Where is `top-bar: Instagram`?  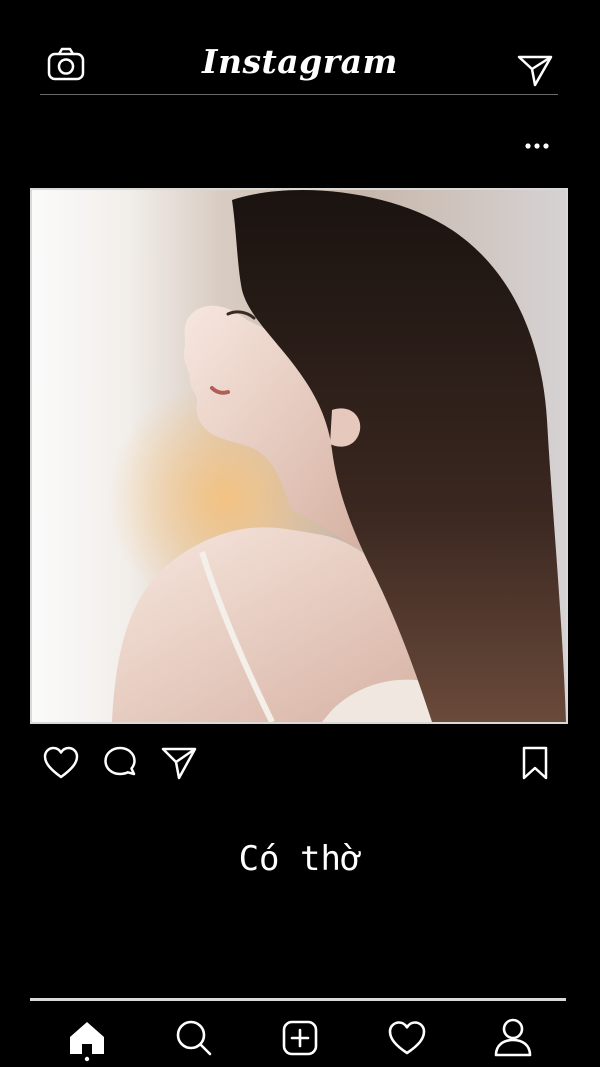
top-bar: Instagram is located at coordinates (300, 48).